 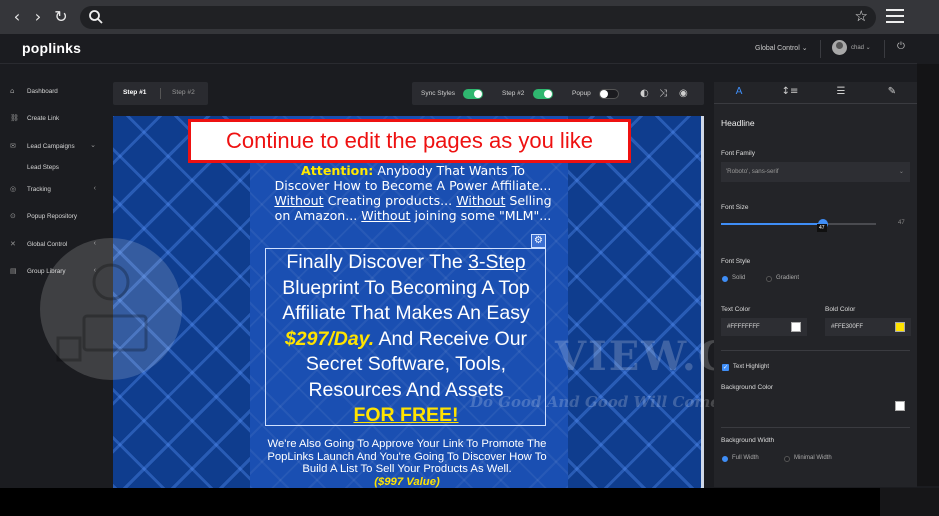 What do you see at coordinates (52, 216) in the screenshot?
I see `sidebar-item-label: Popup Repository` at bounding box center [52, 216].